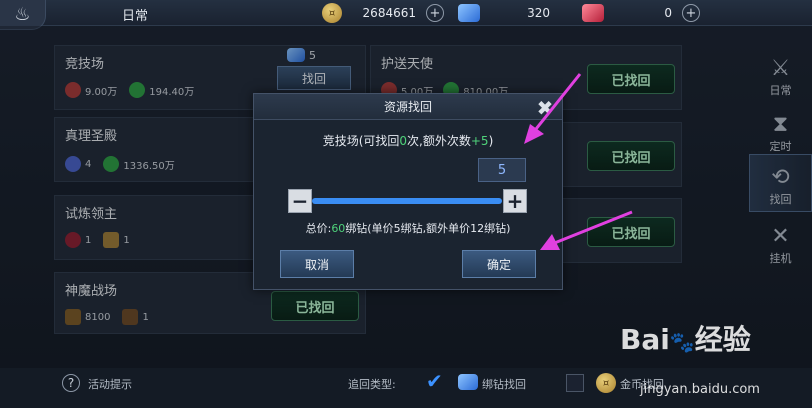  What do you see at coordinates (645, 339) in the screenshot?
I see `watermark-brand: Bai` at bounding box center [645, 339].